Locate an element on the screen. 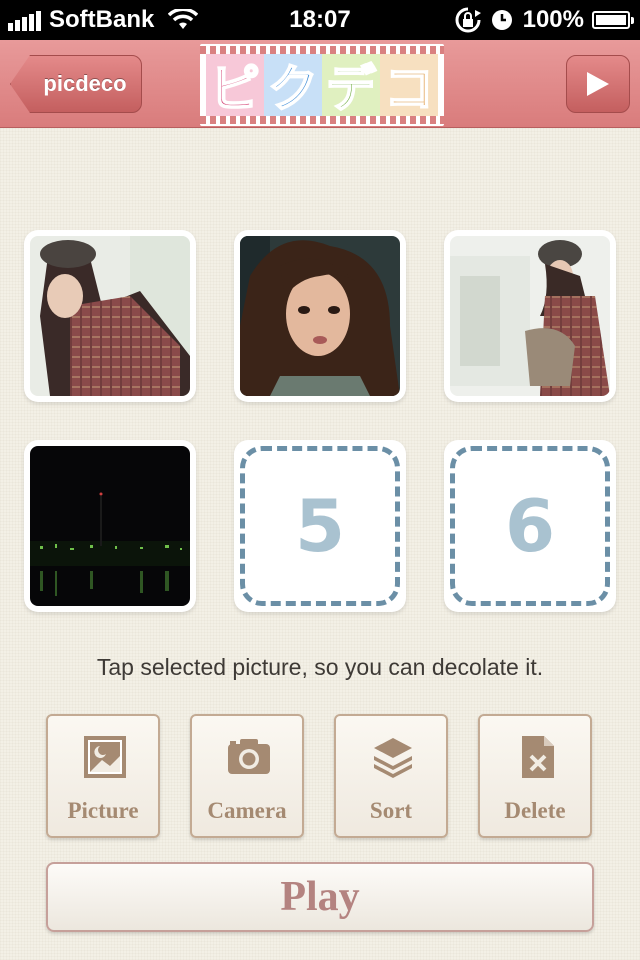 The image size is (640, 960). film-strip-top is located at coordinates (322, 50).